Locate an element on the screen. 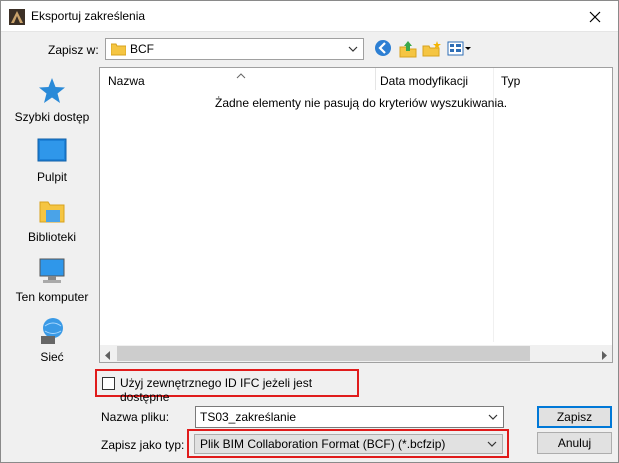 This screenshot has height=463, width=619. file-type-label: Zapisz jako typ: is located at coordinates (143, 445).